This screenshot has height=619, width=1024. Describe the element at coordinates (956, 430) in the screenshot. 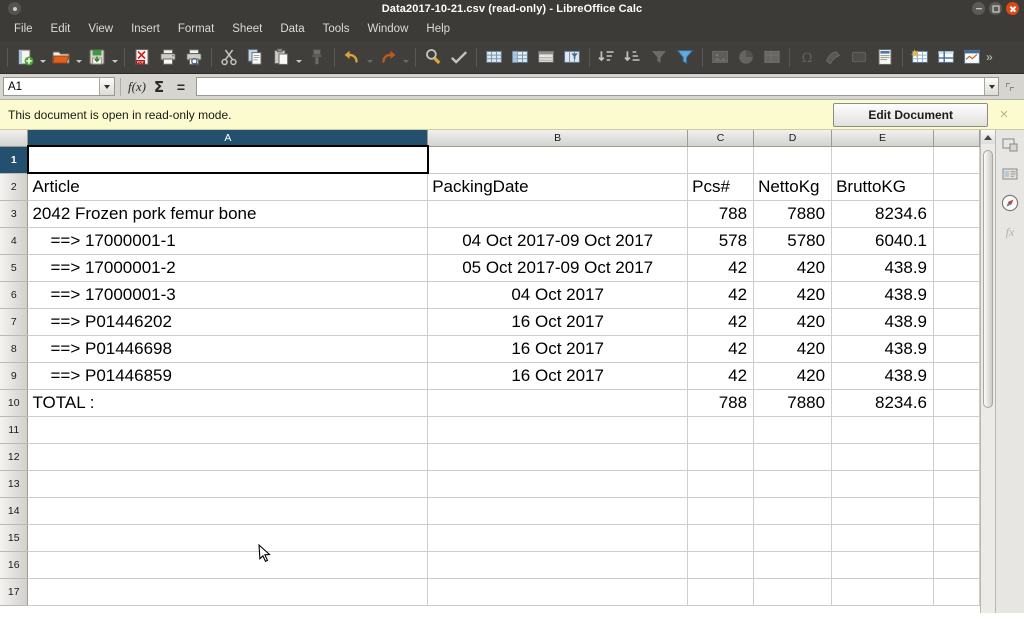

I see `cell-f11` at that location.